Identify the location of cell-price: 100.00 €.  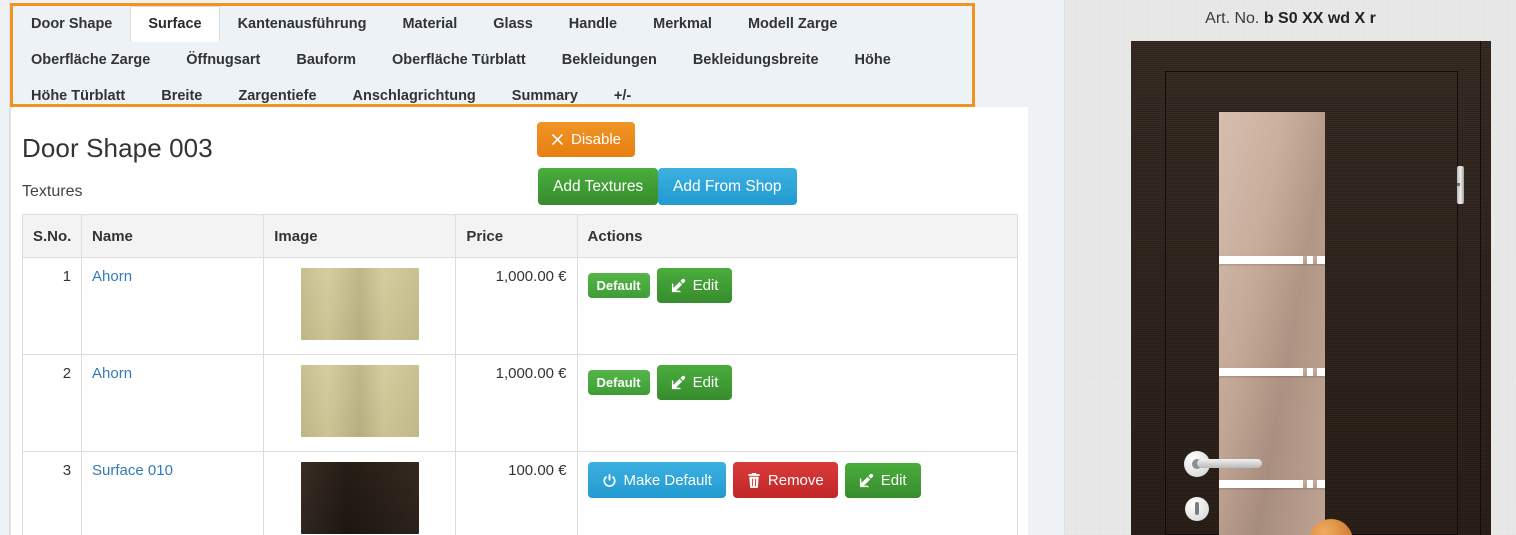
(516, 493).